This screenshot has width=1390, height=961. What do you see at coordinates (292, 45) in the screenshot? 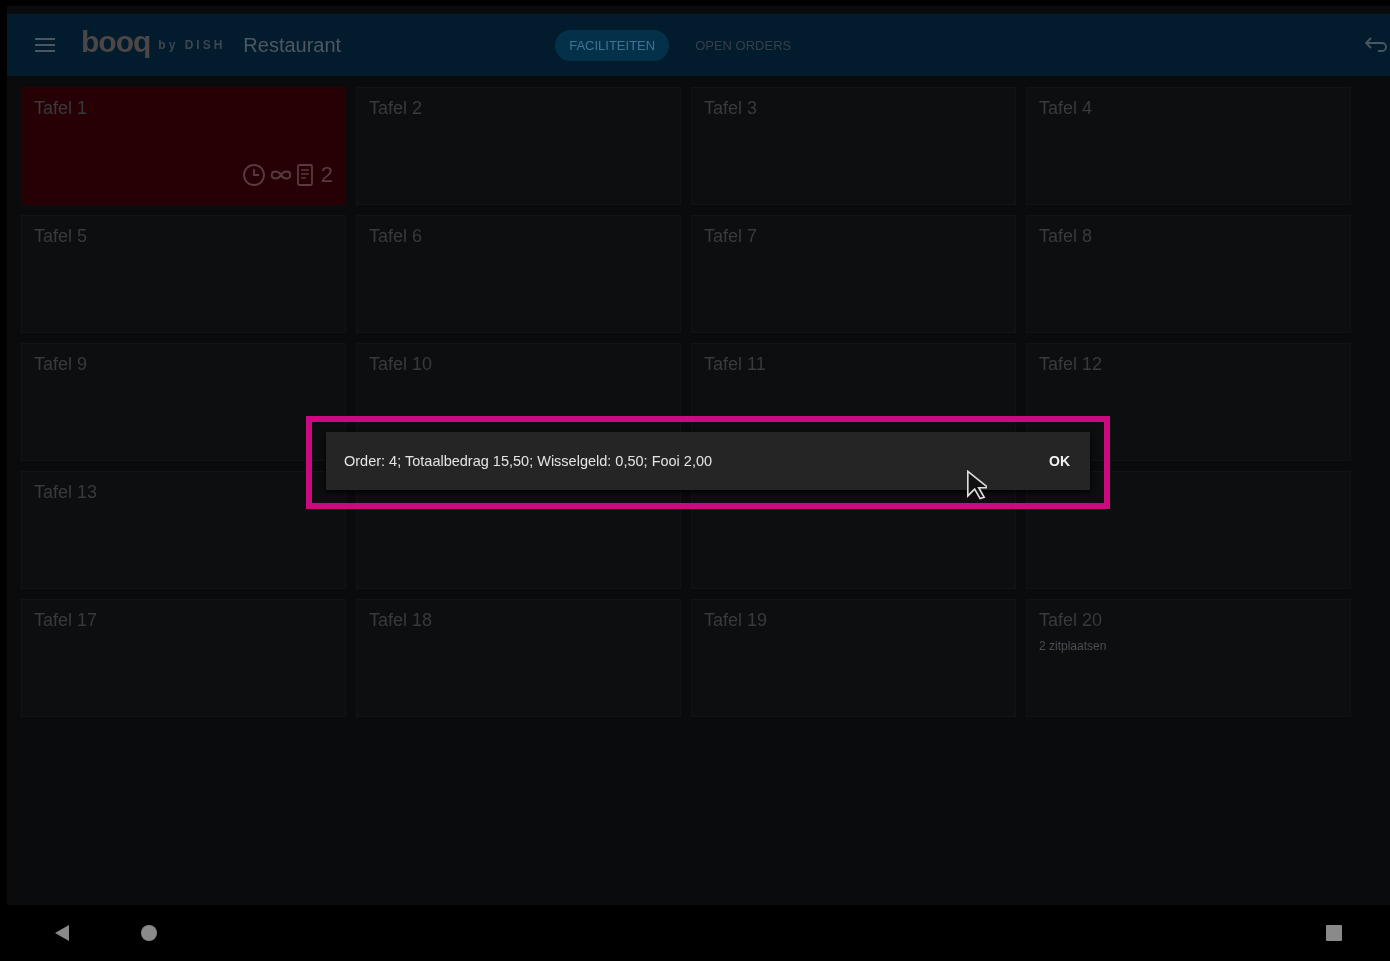
I see `page-title: Restaurant` at bounding box center [292, 45].